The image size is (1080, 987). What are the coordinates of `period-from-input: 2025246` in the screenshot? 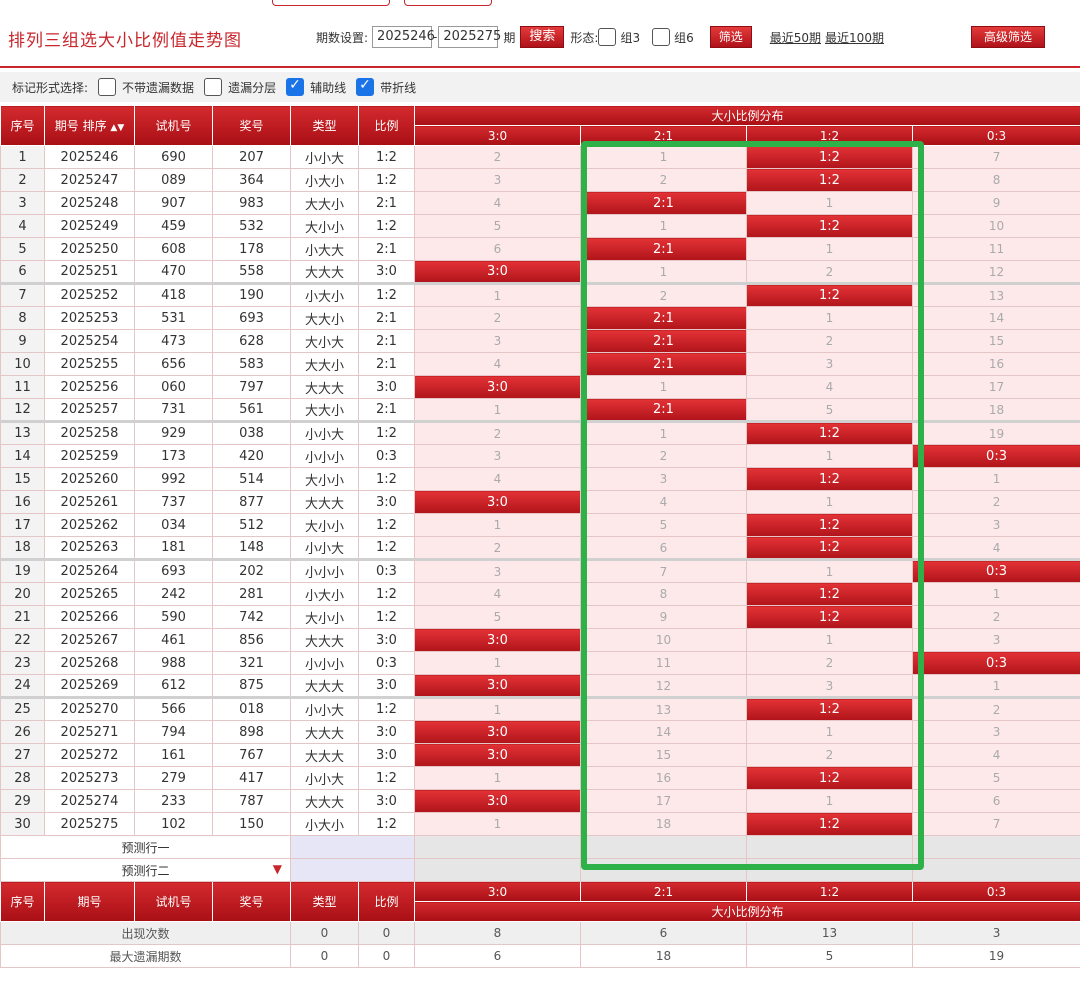 It's located at (403, 37).